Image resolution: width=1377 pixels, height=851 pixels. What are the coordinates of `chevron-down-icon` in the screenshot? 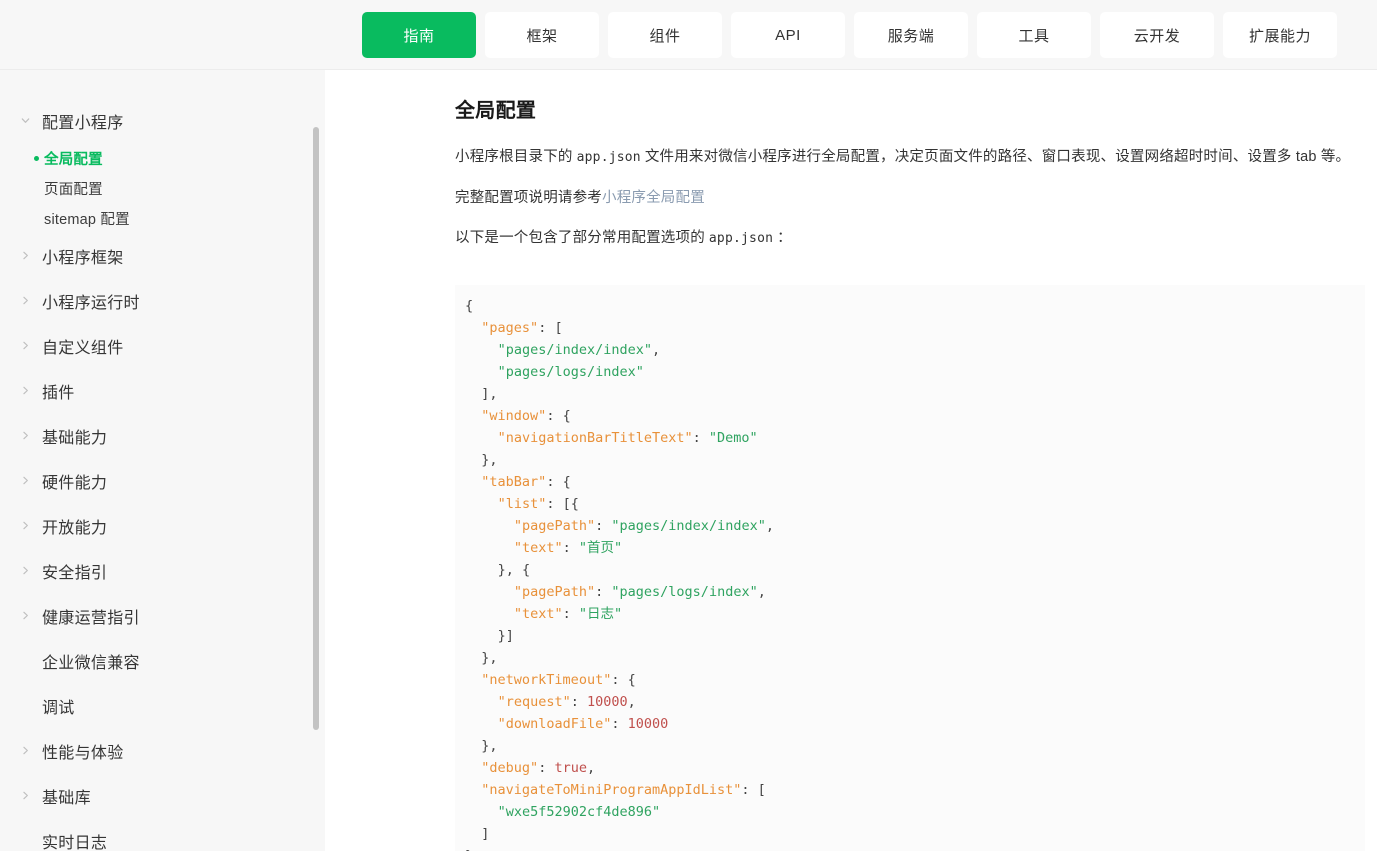 It's located at (31, 120).